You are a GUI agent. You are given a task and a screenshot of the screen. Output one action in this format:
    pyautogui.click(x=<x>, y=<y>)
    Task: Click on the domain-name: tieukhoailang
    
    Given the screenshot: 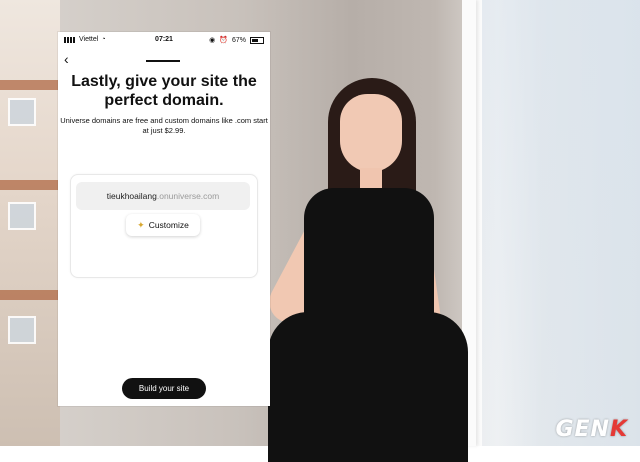 What is the action you would take?
    pyautogui.click(x=131, y=196)
    